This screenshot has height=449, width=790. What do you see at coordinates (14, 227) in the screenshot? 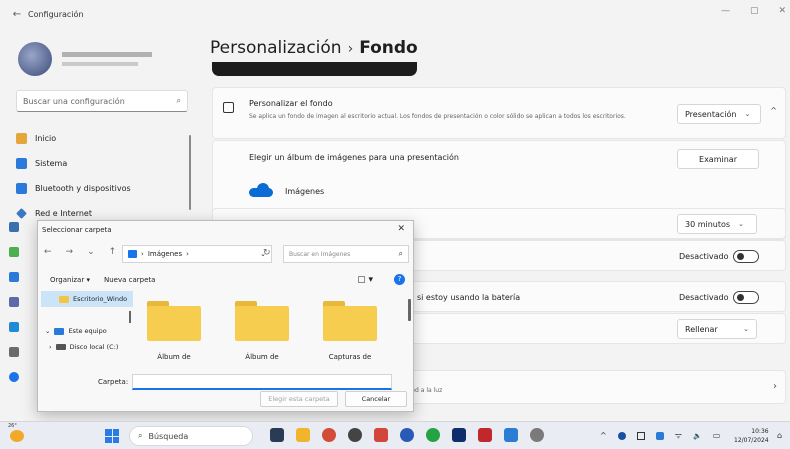
I see `personalization-icon` at bounding box center [14, 227].